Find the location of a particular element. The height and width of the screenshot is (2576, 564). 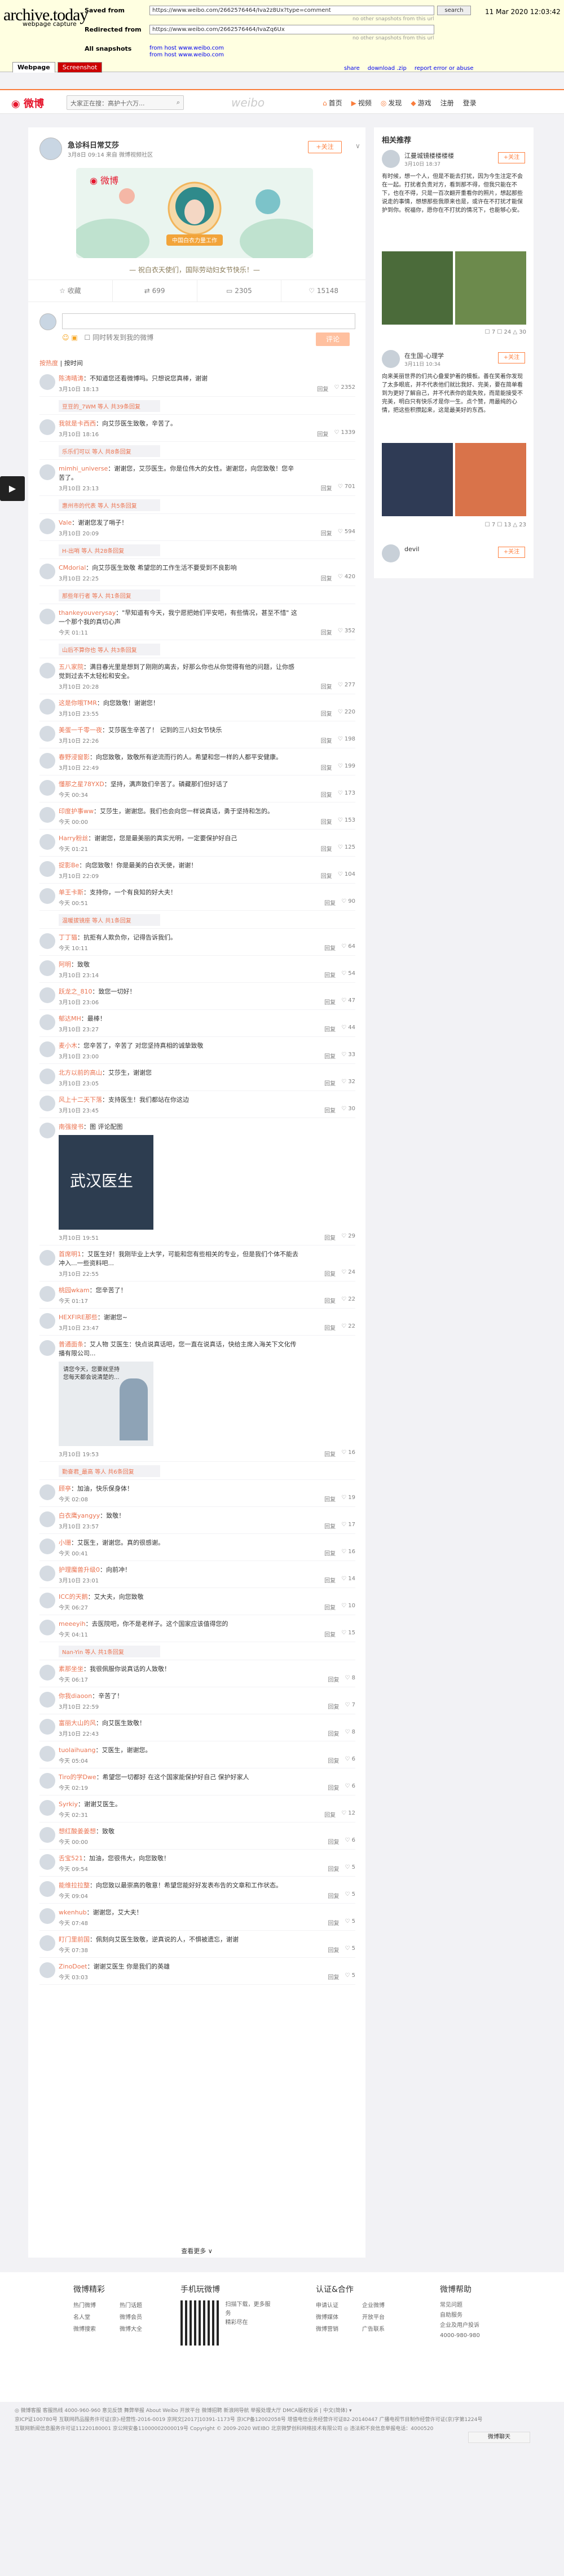

like-button: ♡ 22 is located at coordinates (348, 1300).